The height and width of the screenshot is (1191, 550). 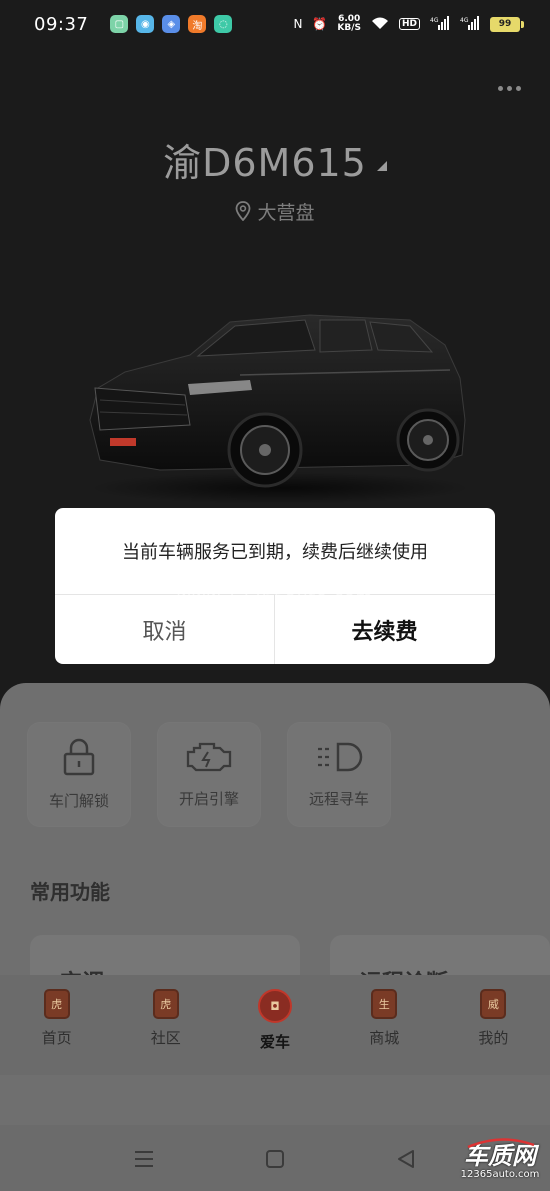 I want to click on browser-app-icon: ◉, so click(x=145, y=24).